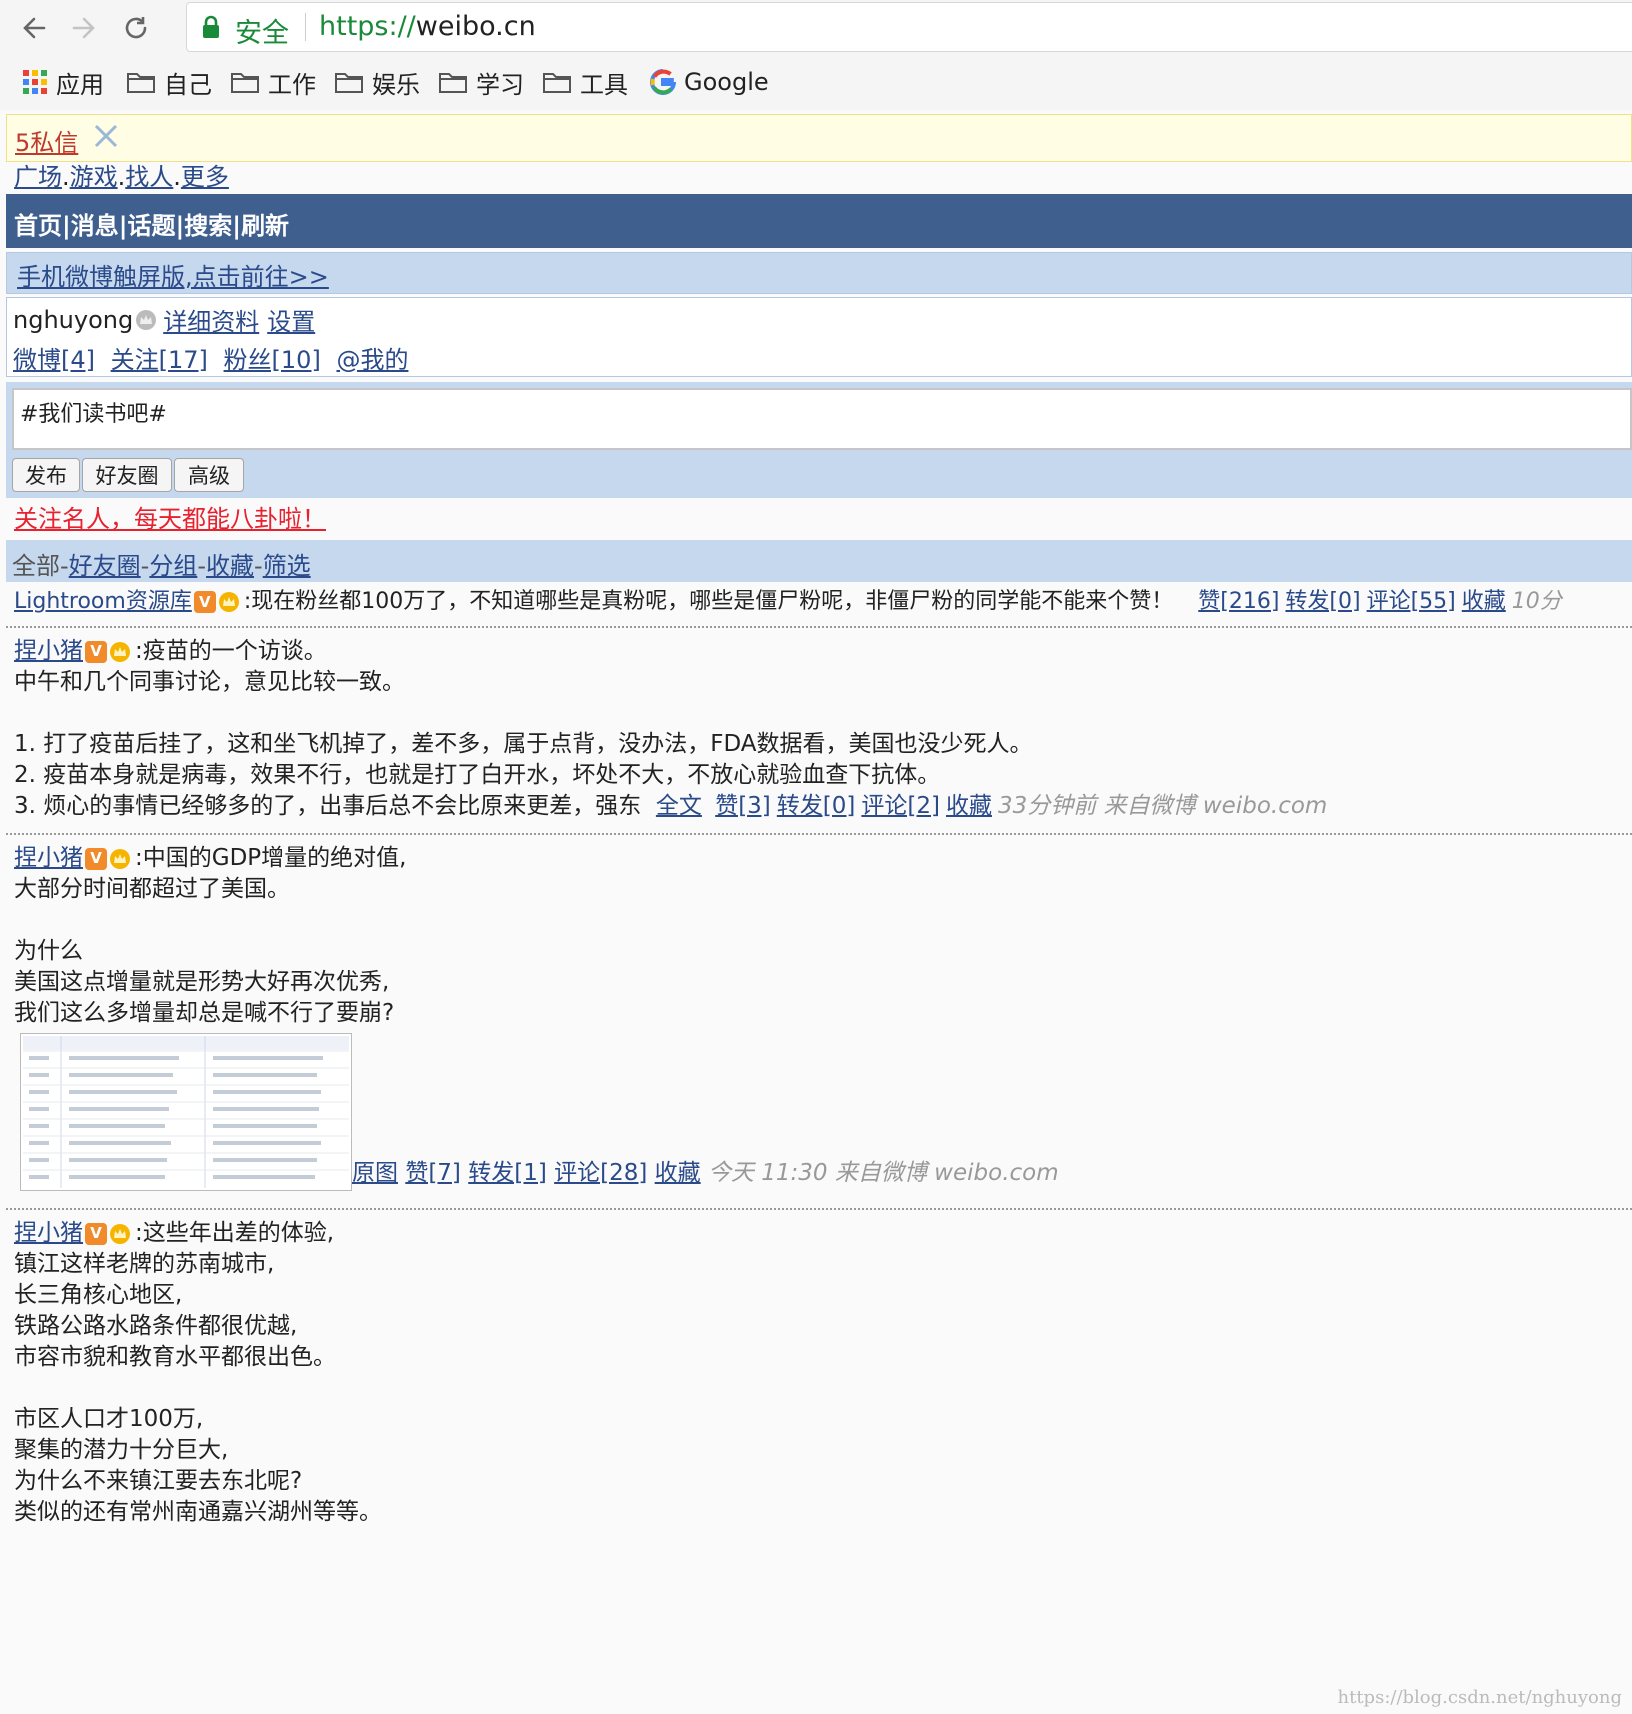  I want to click on crown-icon, so click(120, 651).